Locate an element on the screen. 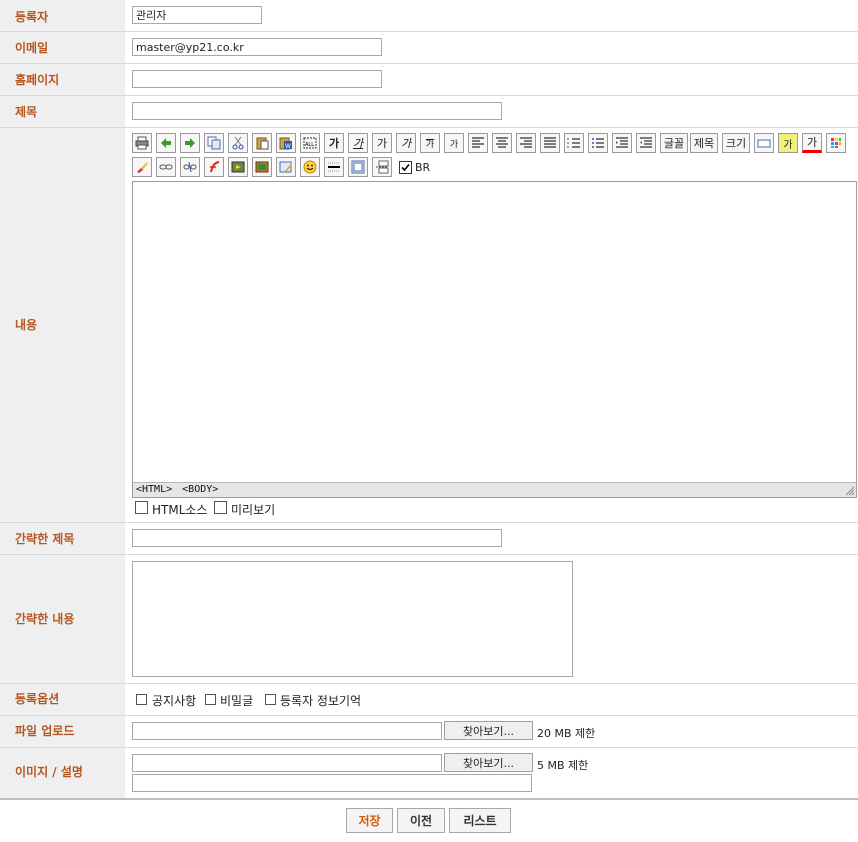  row-short-subject: 간략한 제목 is located at coordinates (429, 539).